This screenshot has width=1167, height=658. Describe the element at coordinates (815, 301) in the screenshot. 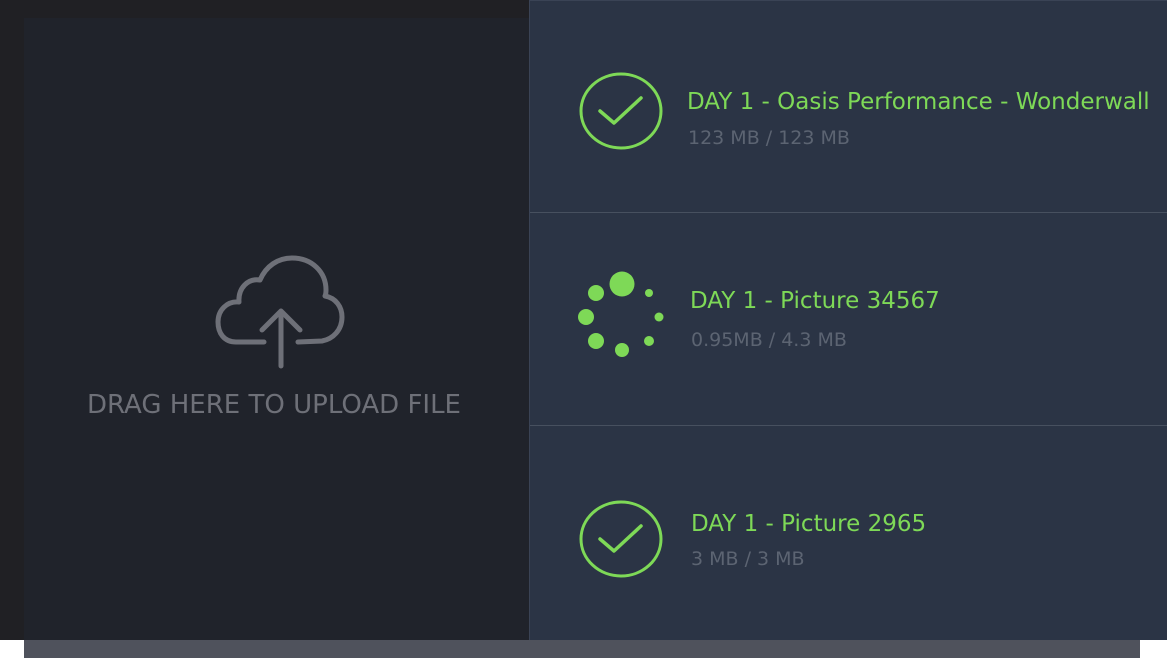

I see `upload-item-title: DAY 1 - Picture 34567` at that location.